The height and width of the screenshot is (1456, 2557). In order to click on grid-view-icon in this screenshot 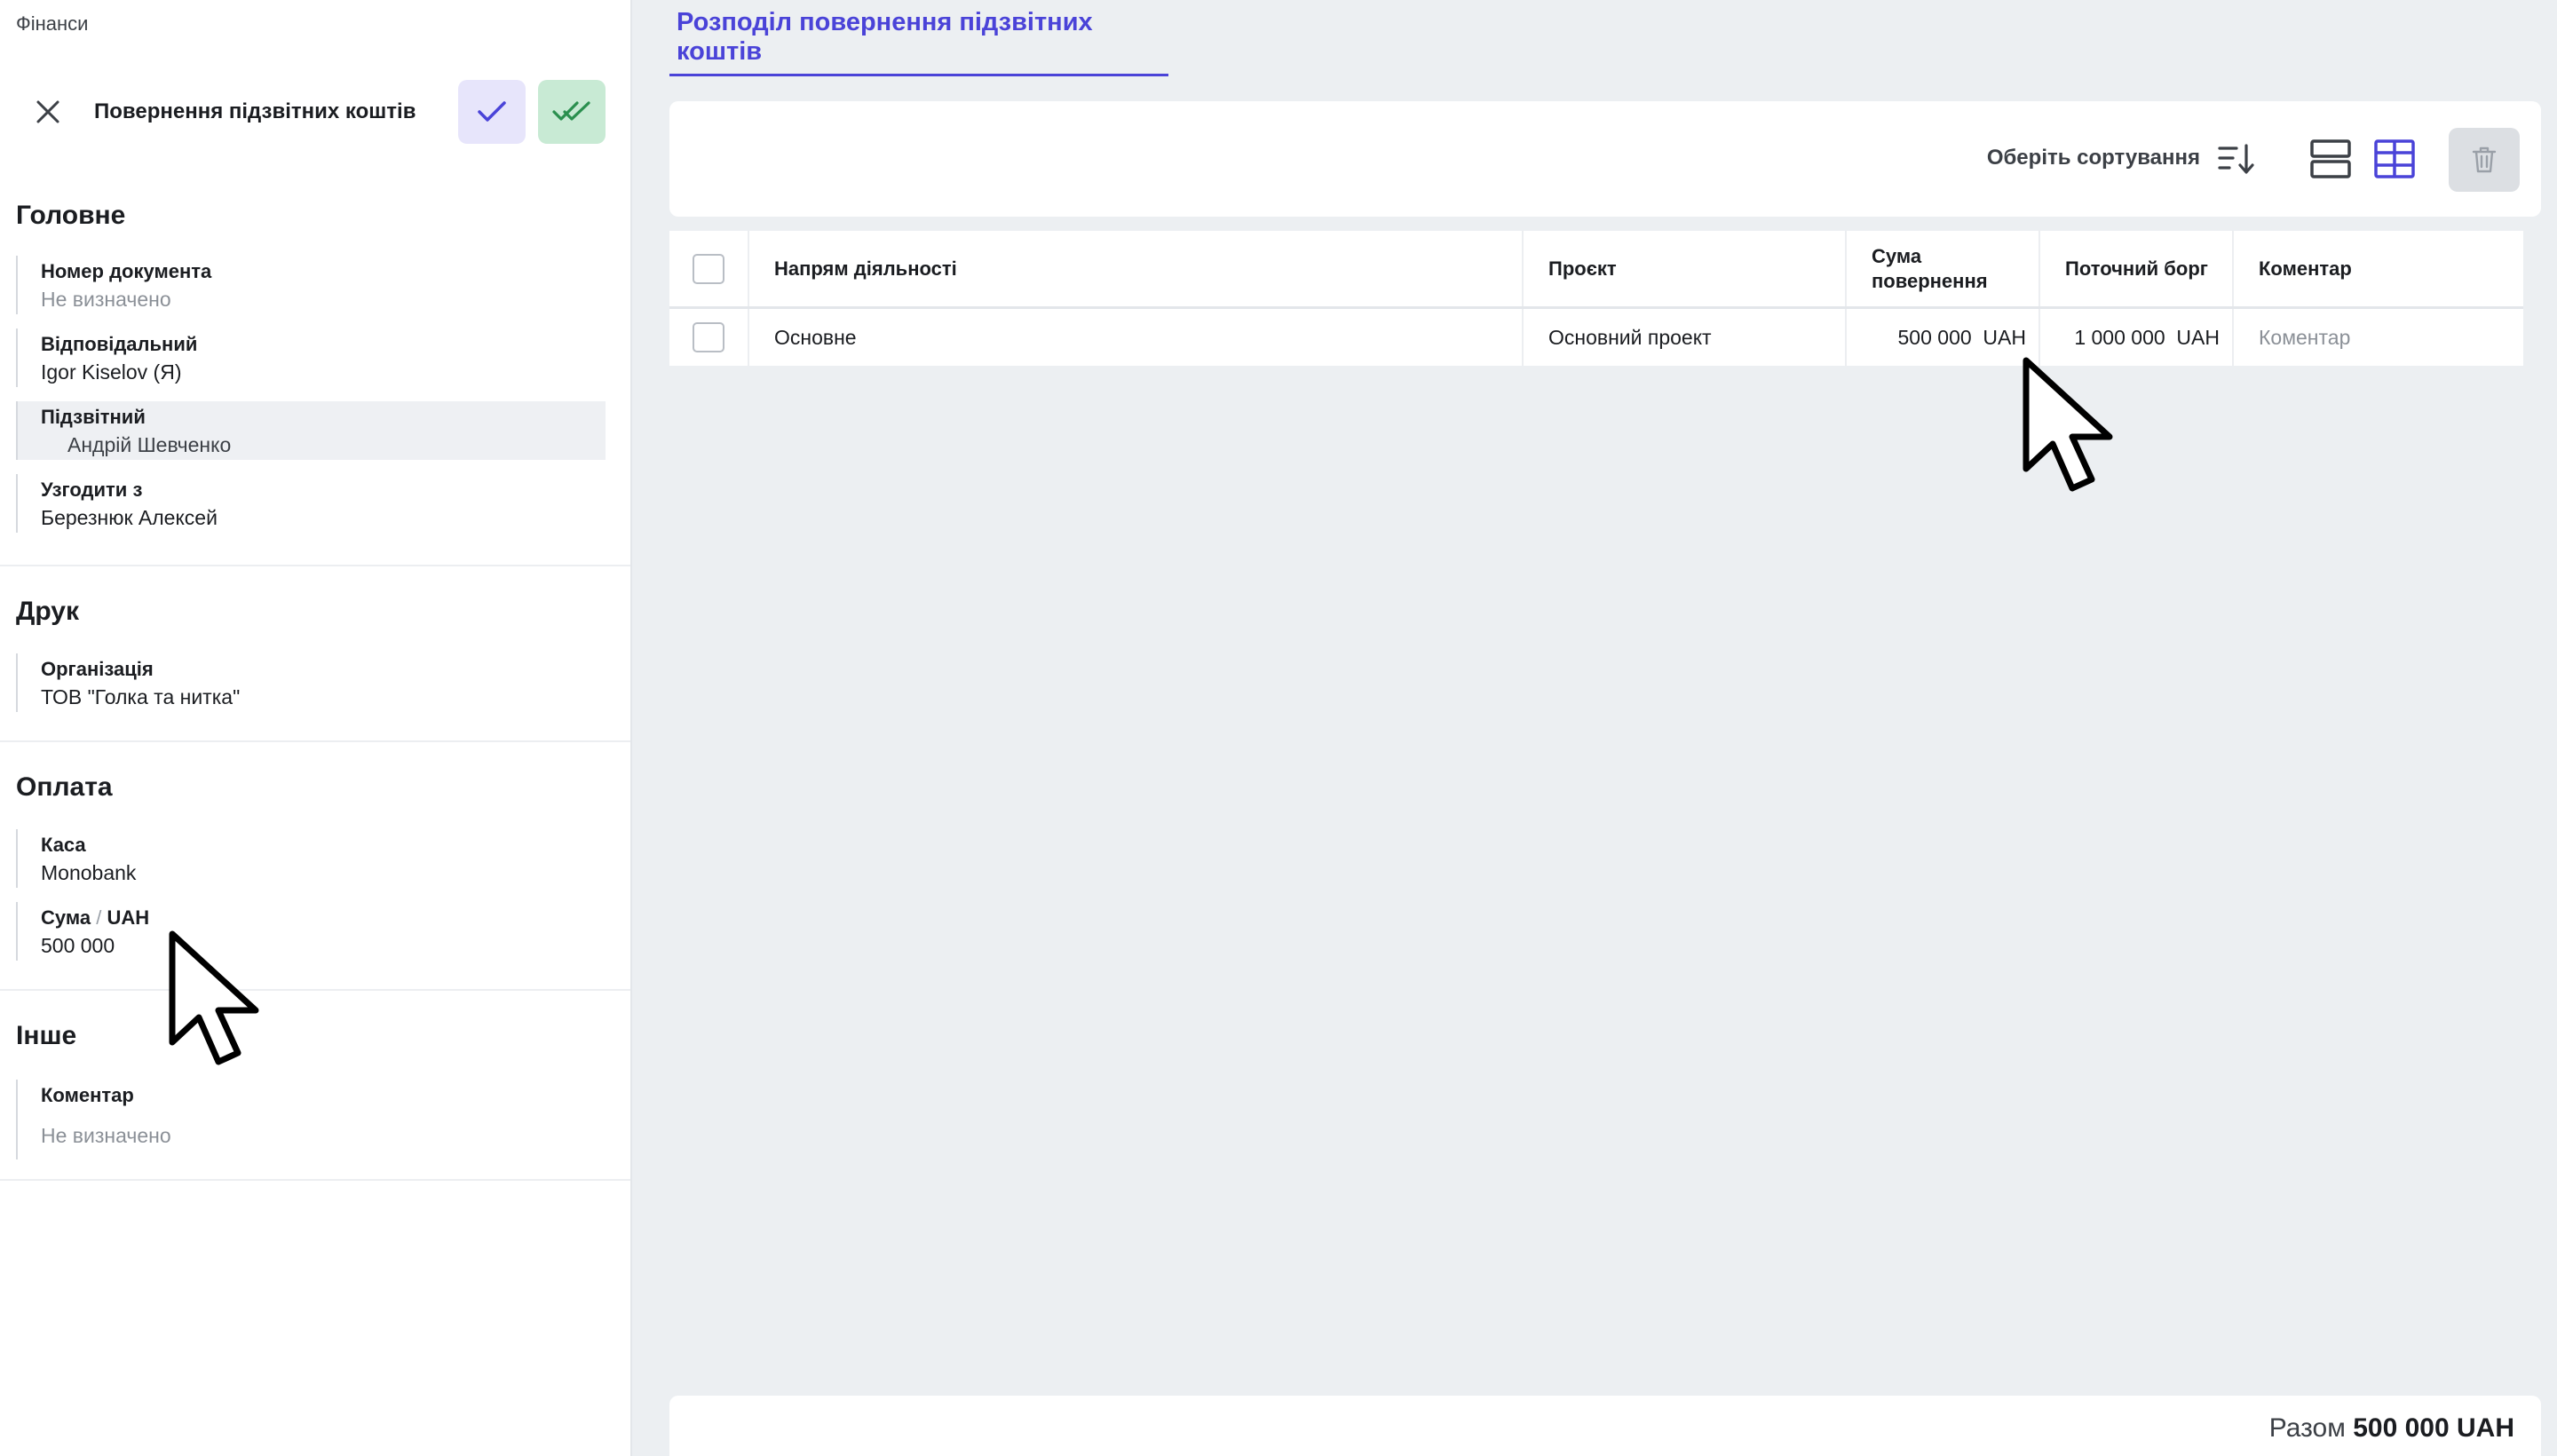, I will do `click(2394, 158)`.